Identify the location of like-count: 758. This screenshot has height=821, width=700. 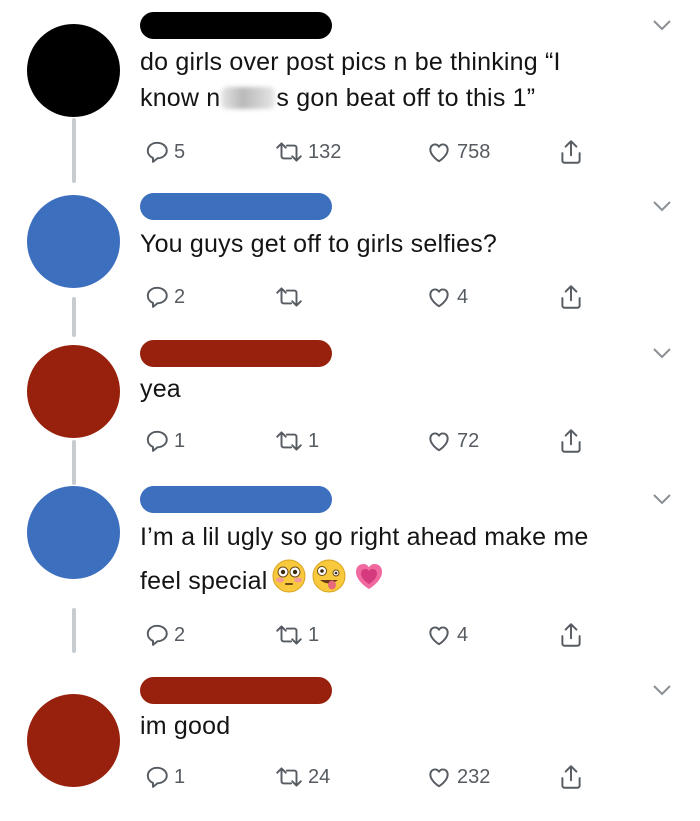
(474, 151).